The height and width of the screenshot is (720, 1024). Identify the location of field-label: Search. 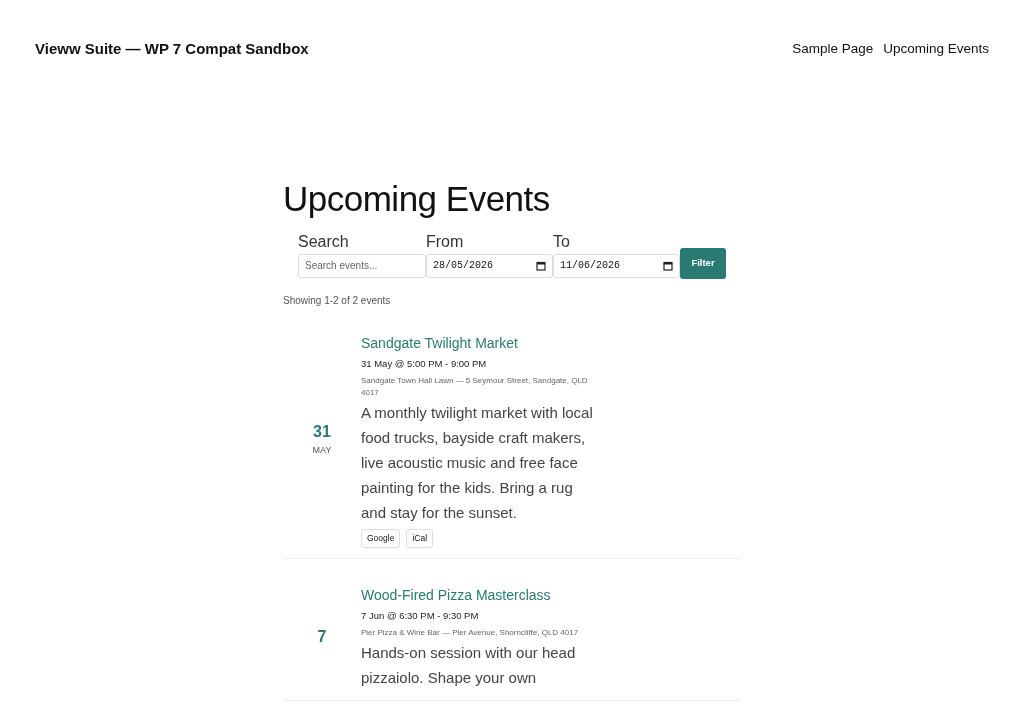
(324, 241).